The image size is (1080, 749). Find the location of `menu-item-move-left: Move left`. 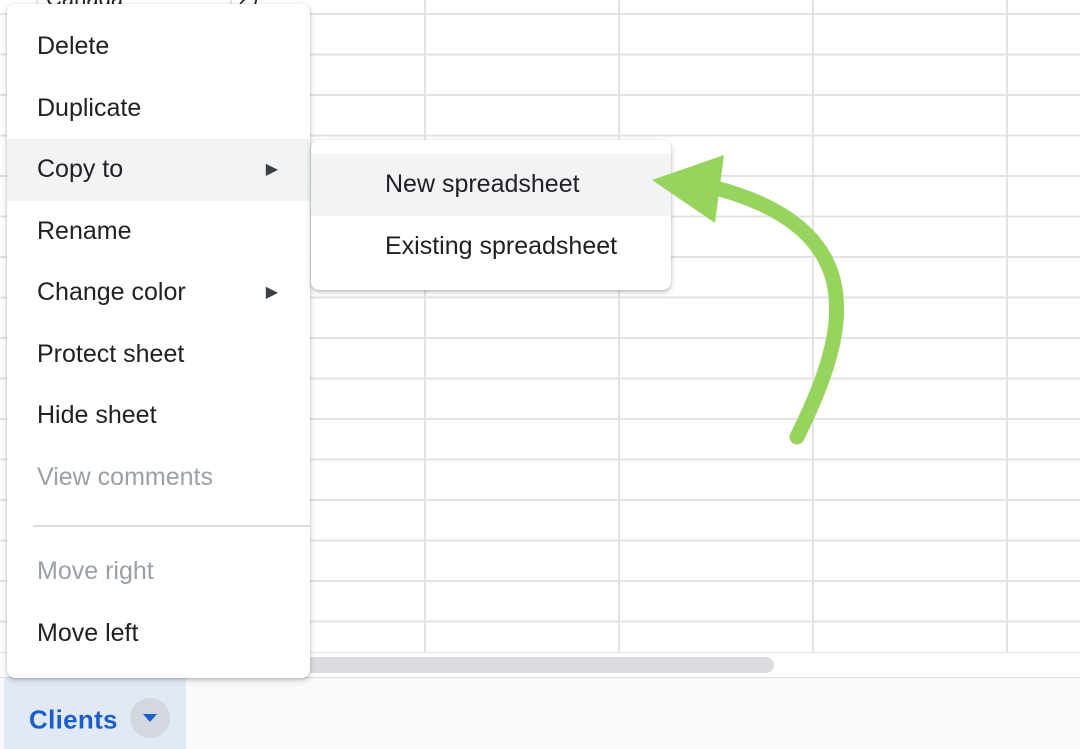

menu-item-move-left: Move left is located at coordinates (158, 634).